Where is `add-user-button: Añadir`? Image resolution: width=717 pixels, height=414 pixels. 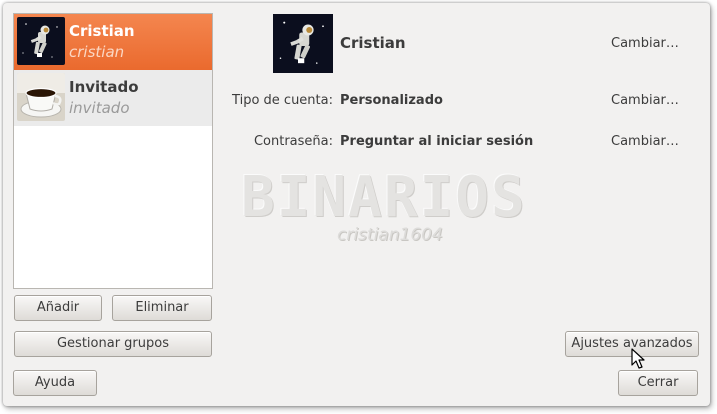
add-user-button: Añadir is located at coordinates (58, 308).